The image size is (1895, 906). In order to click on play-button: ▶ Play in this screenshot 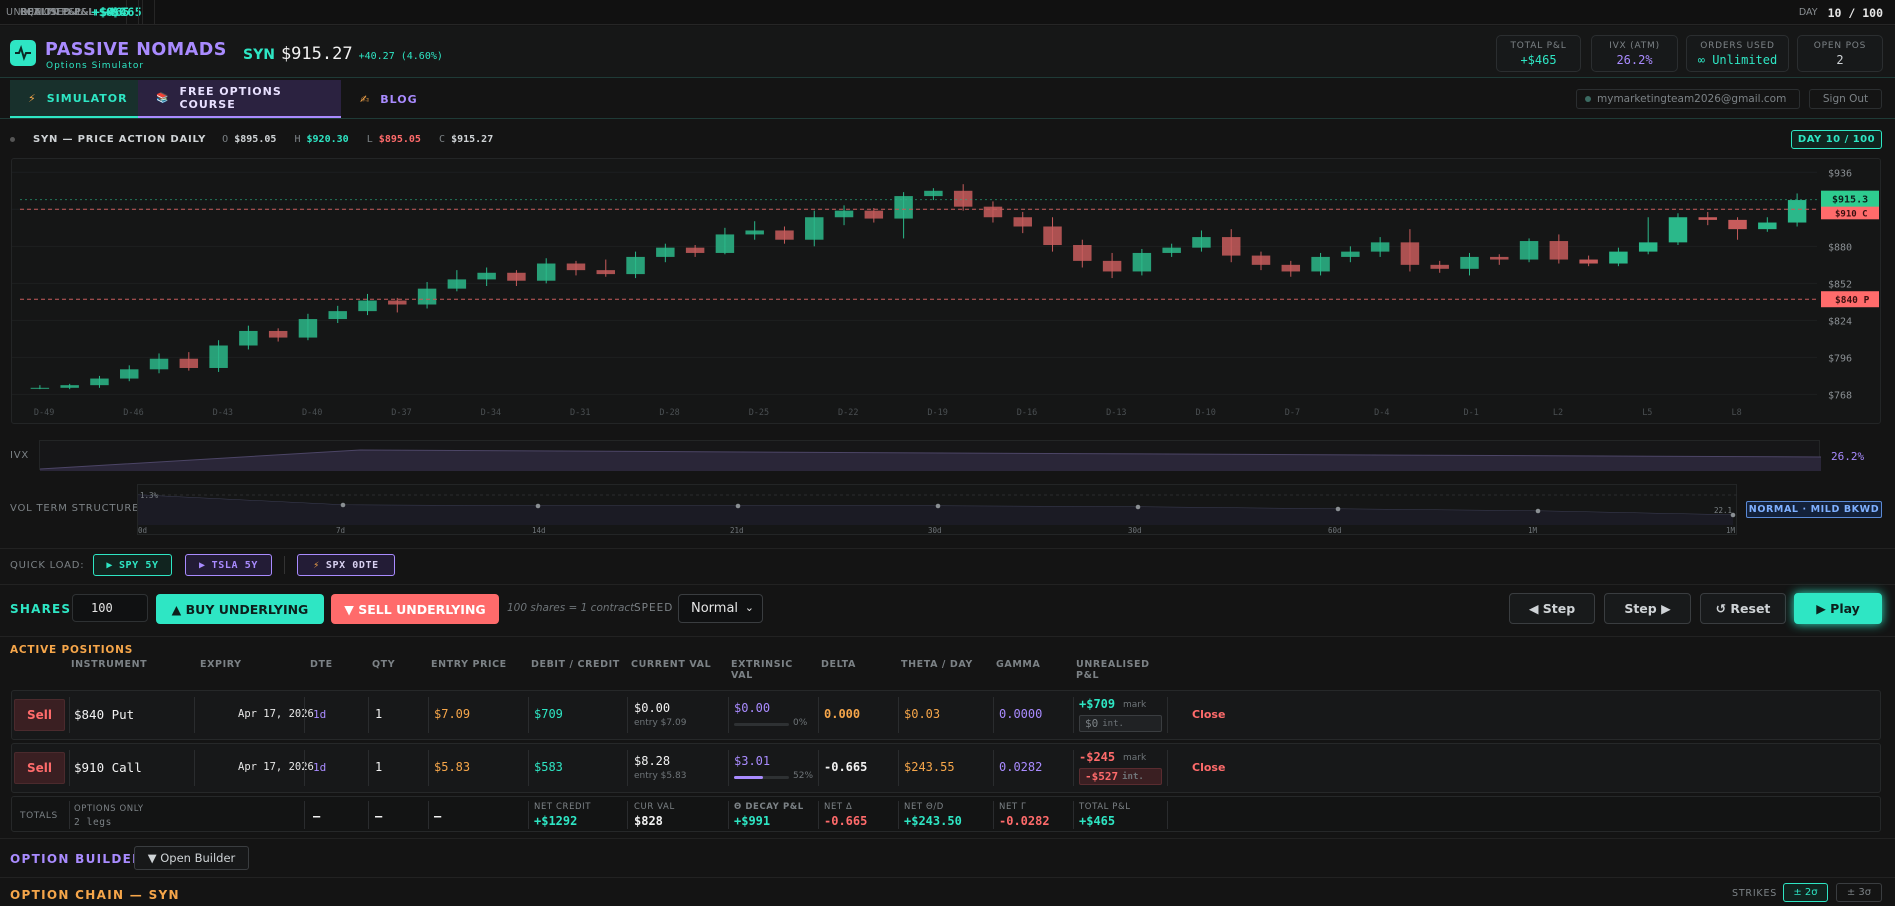, I will do `click(1838, 608)`.